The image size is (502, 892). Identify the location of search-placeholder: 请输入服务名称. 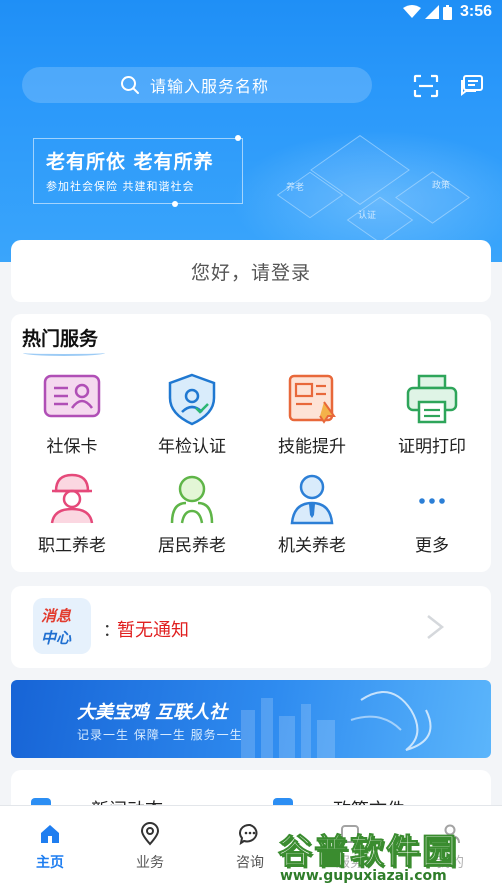
(210, 86).